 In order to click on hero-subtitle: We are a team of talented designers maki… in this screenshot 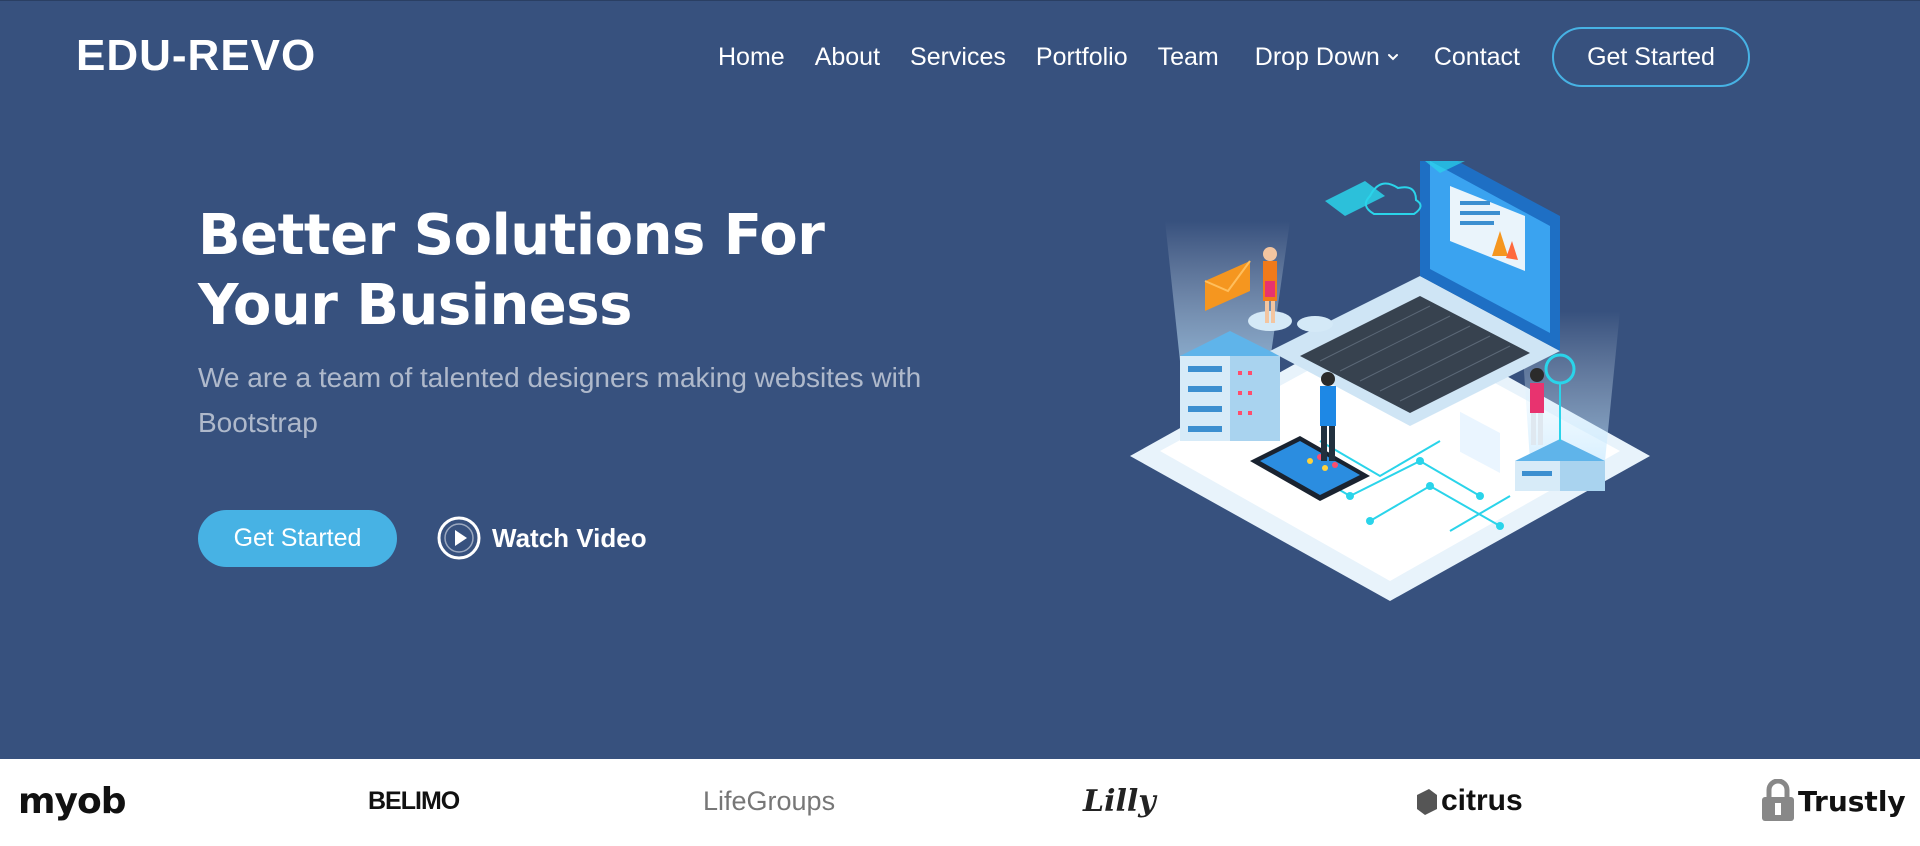, I will do `click(560, 400)`.